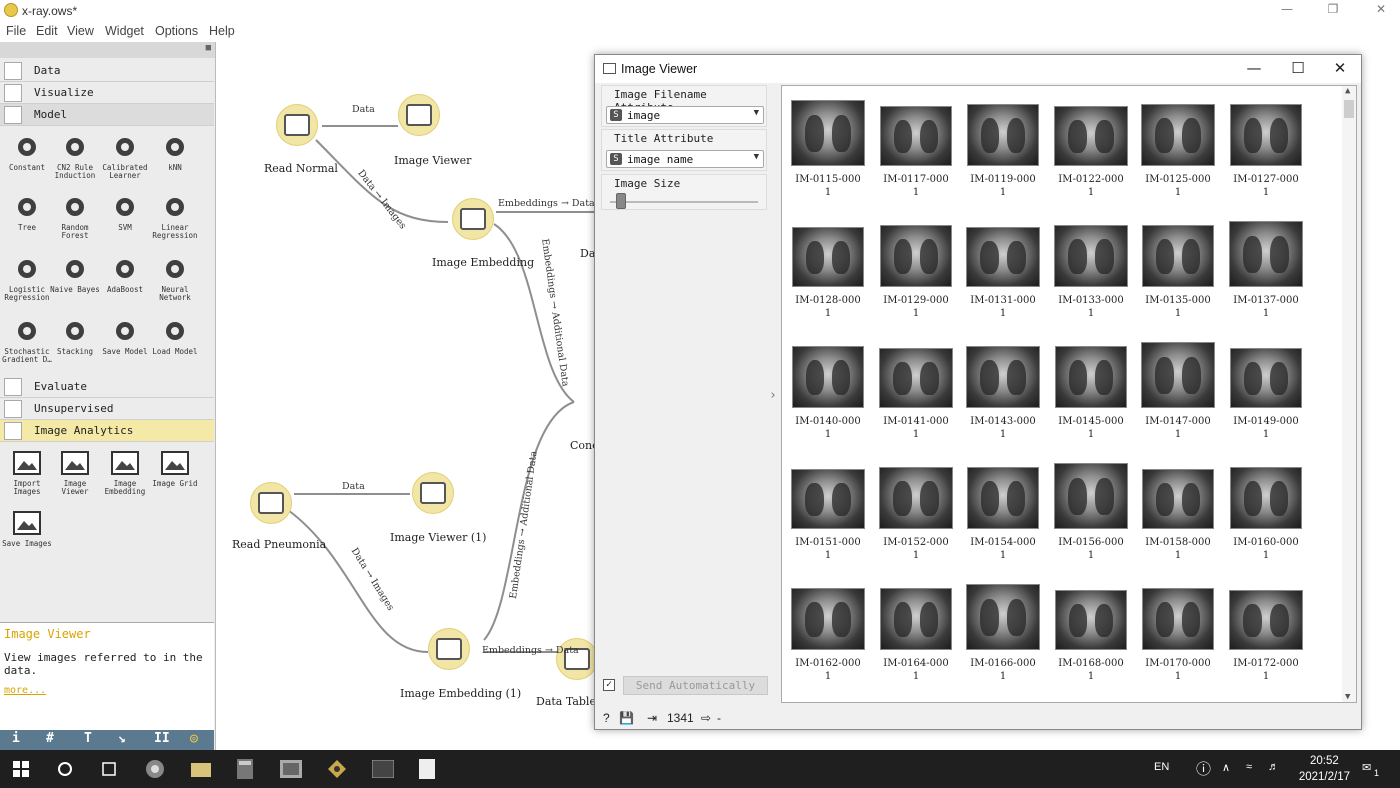  What do you see at coordinates (916, 390) in the screenshot?
I see `image-thumbnail: IM-0141-000 1` at bounding box center [916, 390].